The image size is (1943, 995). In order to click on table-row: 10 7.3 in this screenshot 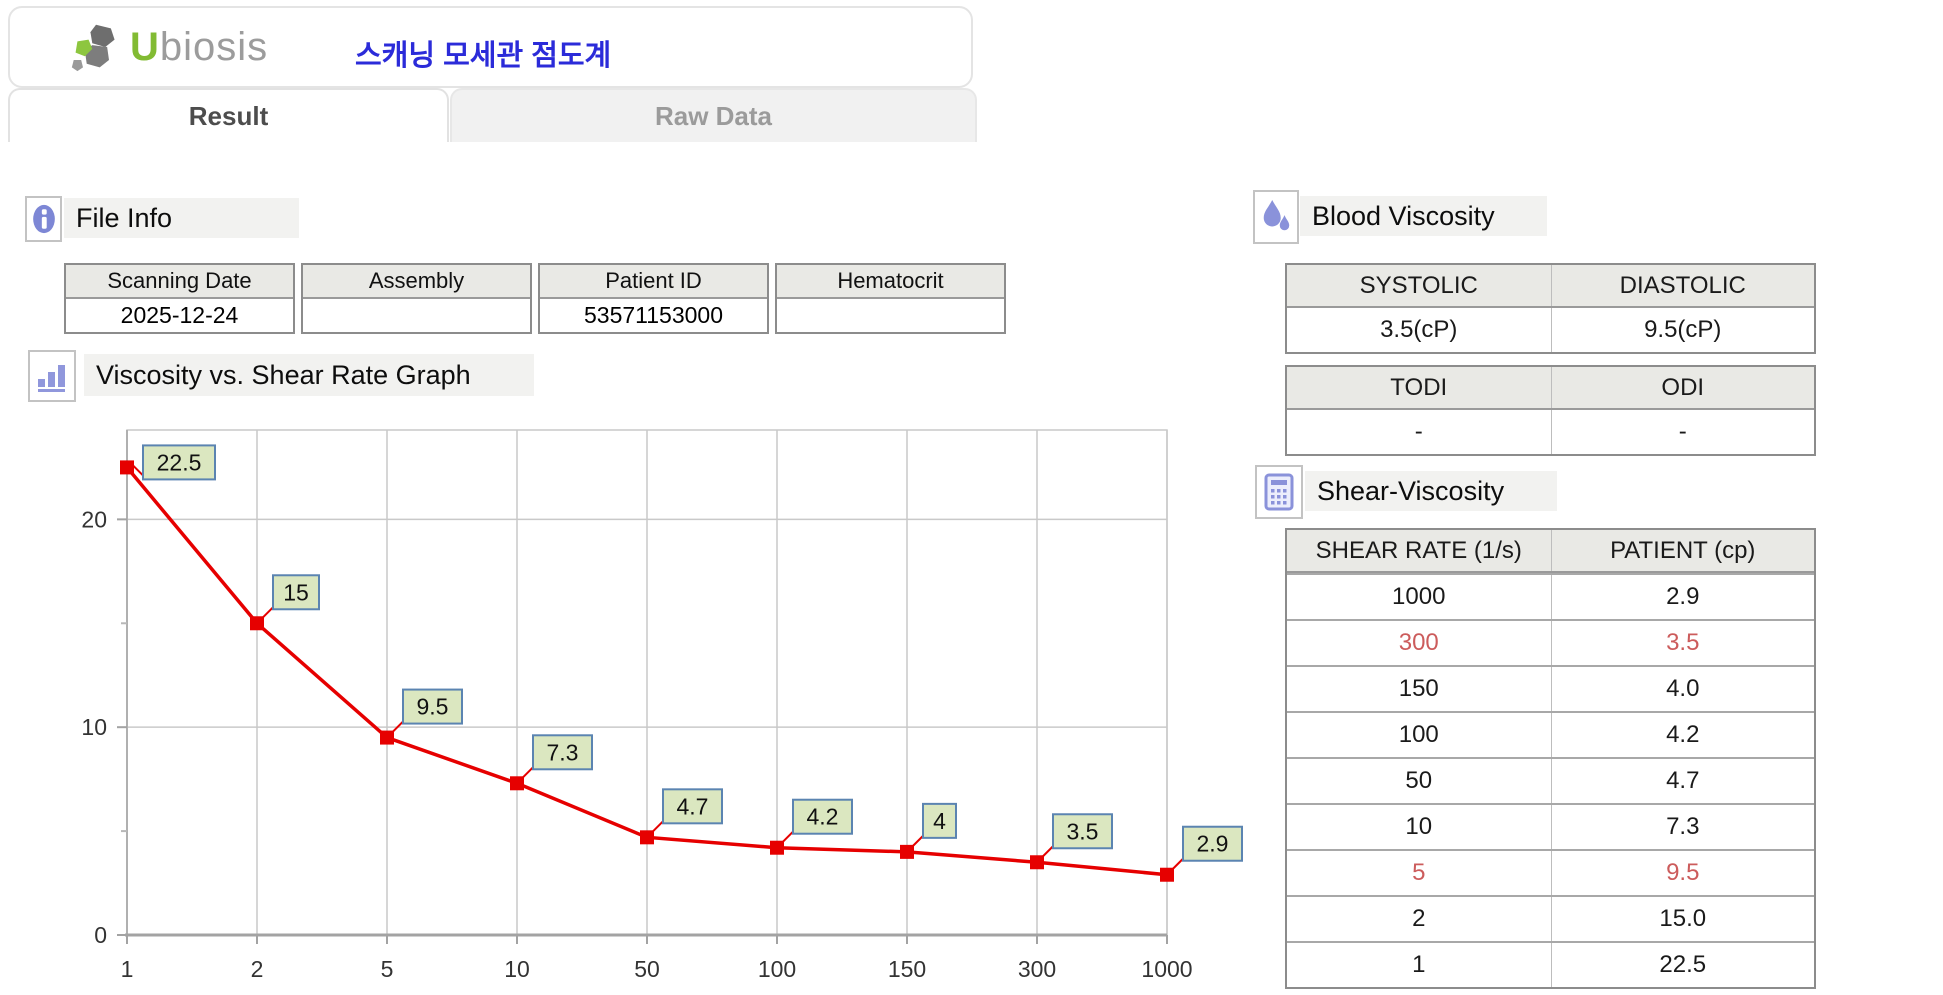, I will do `click(1550, 826)`.